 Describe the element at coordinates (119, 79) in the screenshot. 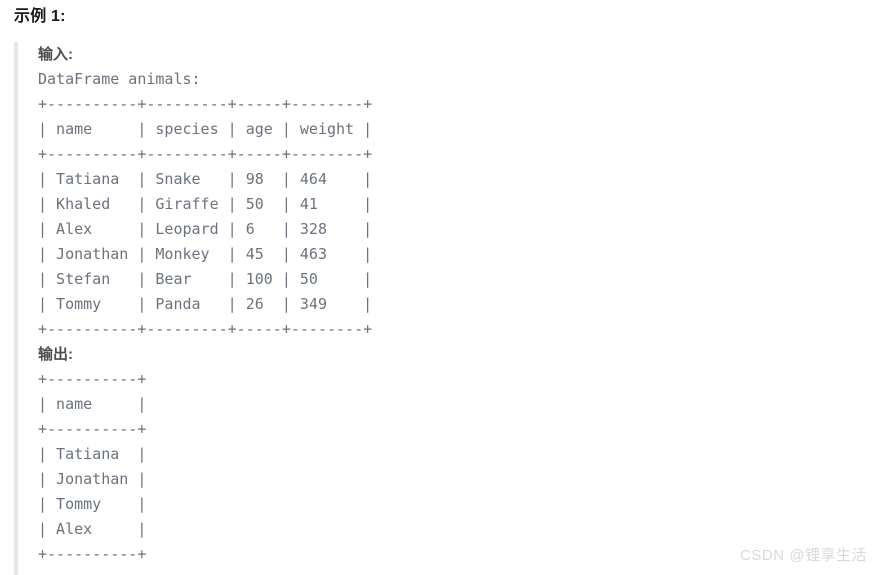

I see `input-caption: DataFrame animals:` at that location.